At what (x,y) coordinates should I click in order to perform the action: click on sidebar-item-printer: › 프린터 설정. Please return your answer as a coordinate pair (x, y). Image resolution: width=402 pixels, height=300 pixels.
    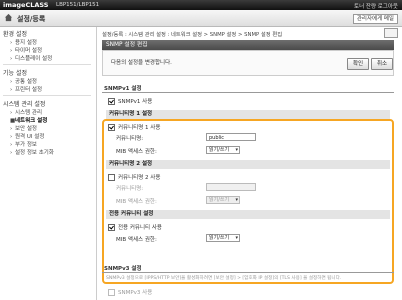
    Looking at the image, I should click on (26, 89).